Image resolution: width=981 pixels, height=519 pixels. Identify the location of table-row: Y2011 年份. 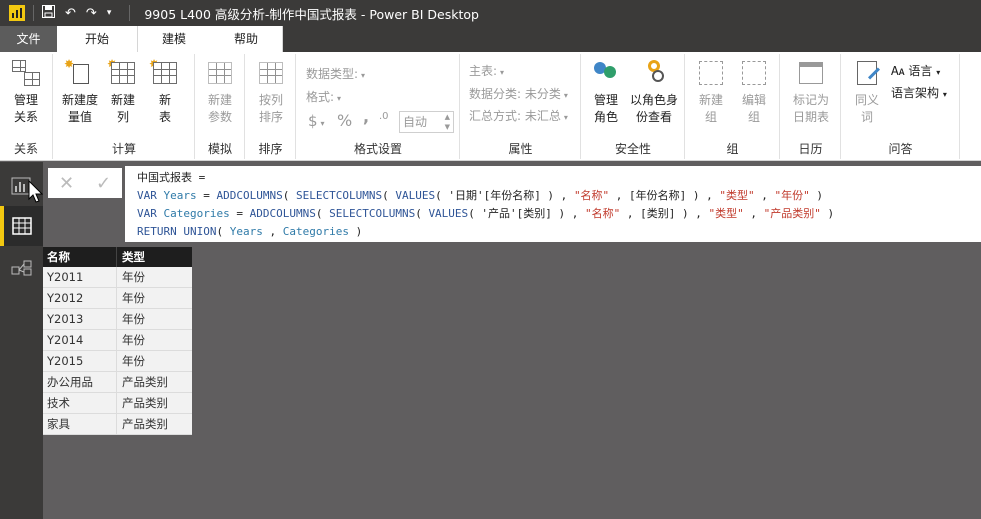
(117, 277).